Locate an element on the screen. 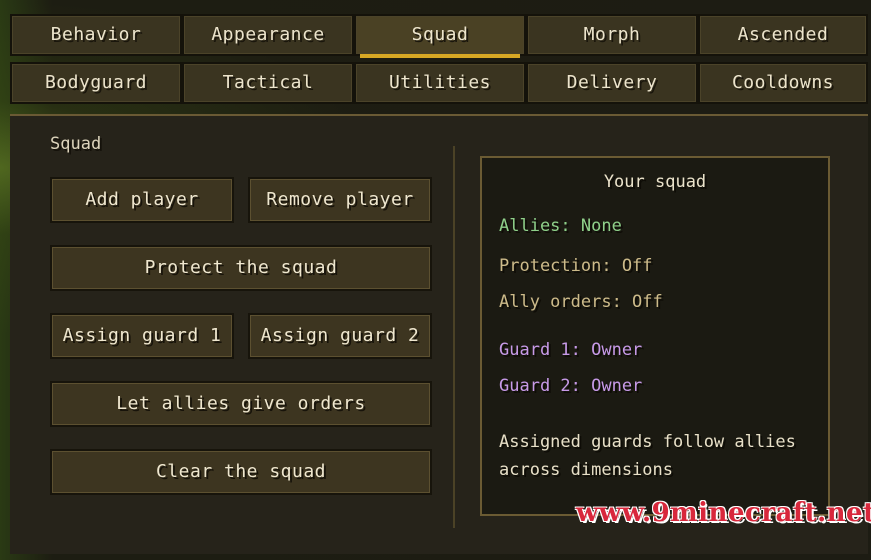 The height and width of the screenshot is (560, 871). tab-bodyguard: Bodyguard is located at coordinates (96, 83).